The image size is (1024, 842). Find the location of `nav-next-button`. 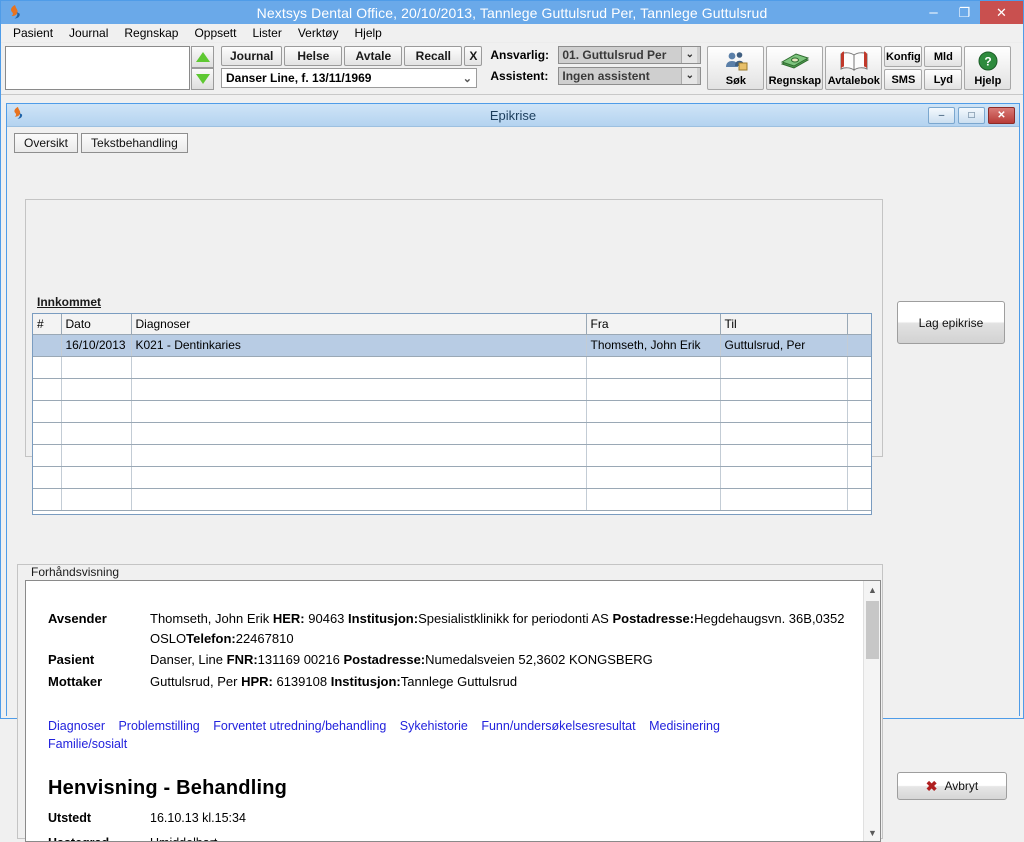

nav-next-button is located at coordinates (202, 79).